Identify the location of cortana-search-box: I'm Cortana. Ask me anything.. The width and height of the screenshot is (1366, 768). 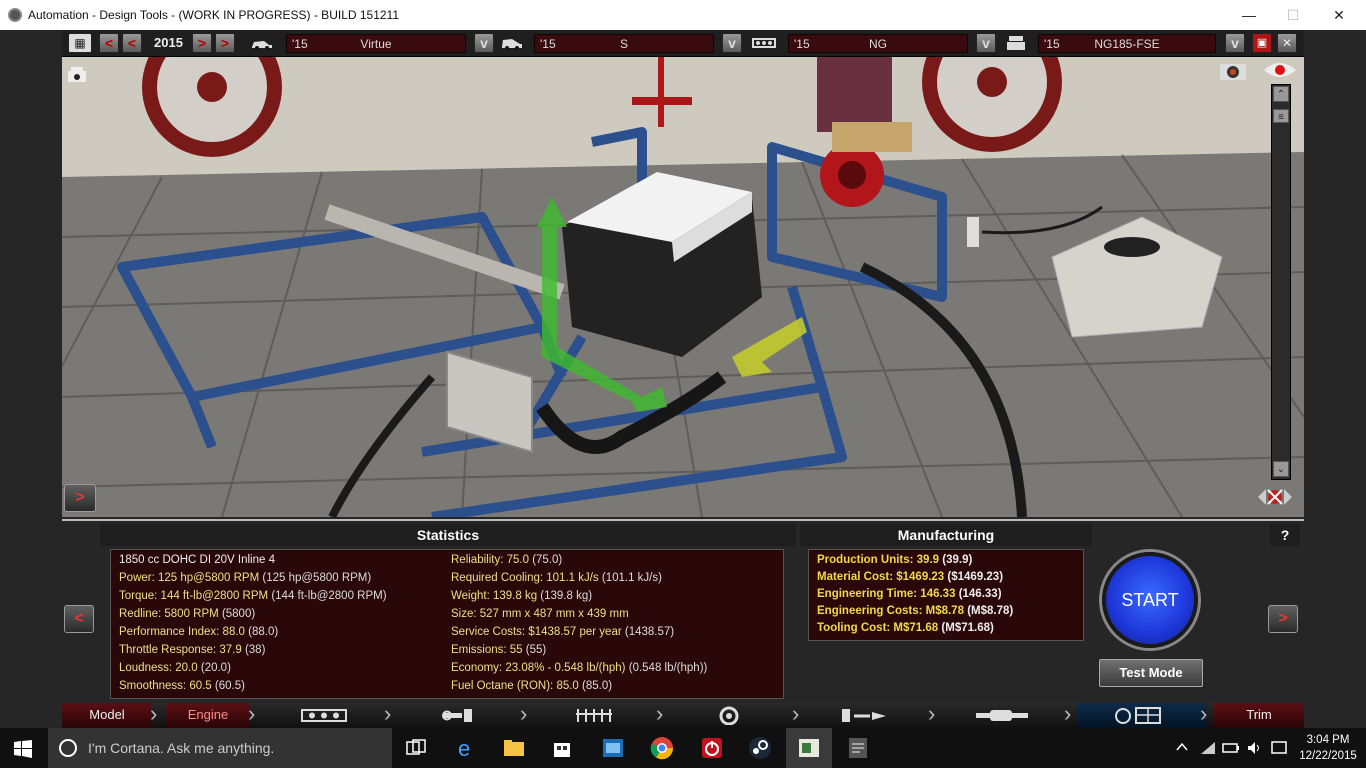
(220, 748).